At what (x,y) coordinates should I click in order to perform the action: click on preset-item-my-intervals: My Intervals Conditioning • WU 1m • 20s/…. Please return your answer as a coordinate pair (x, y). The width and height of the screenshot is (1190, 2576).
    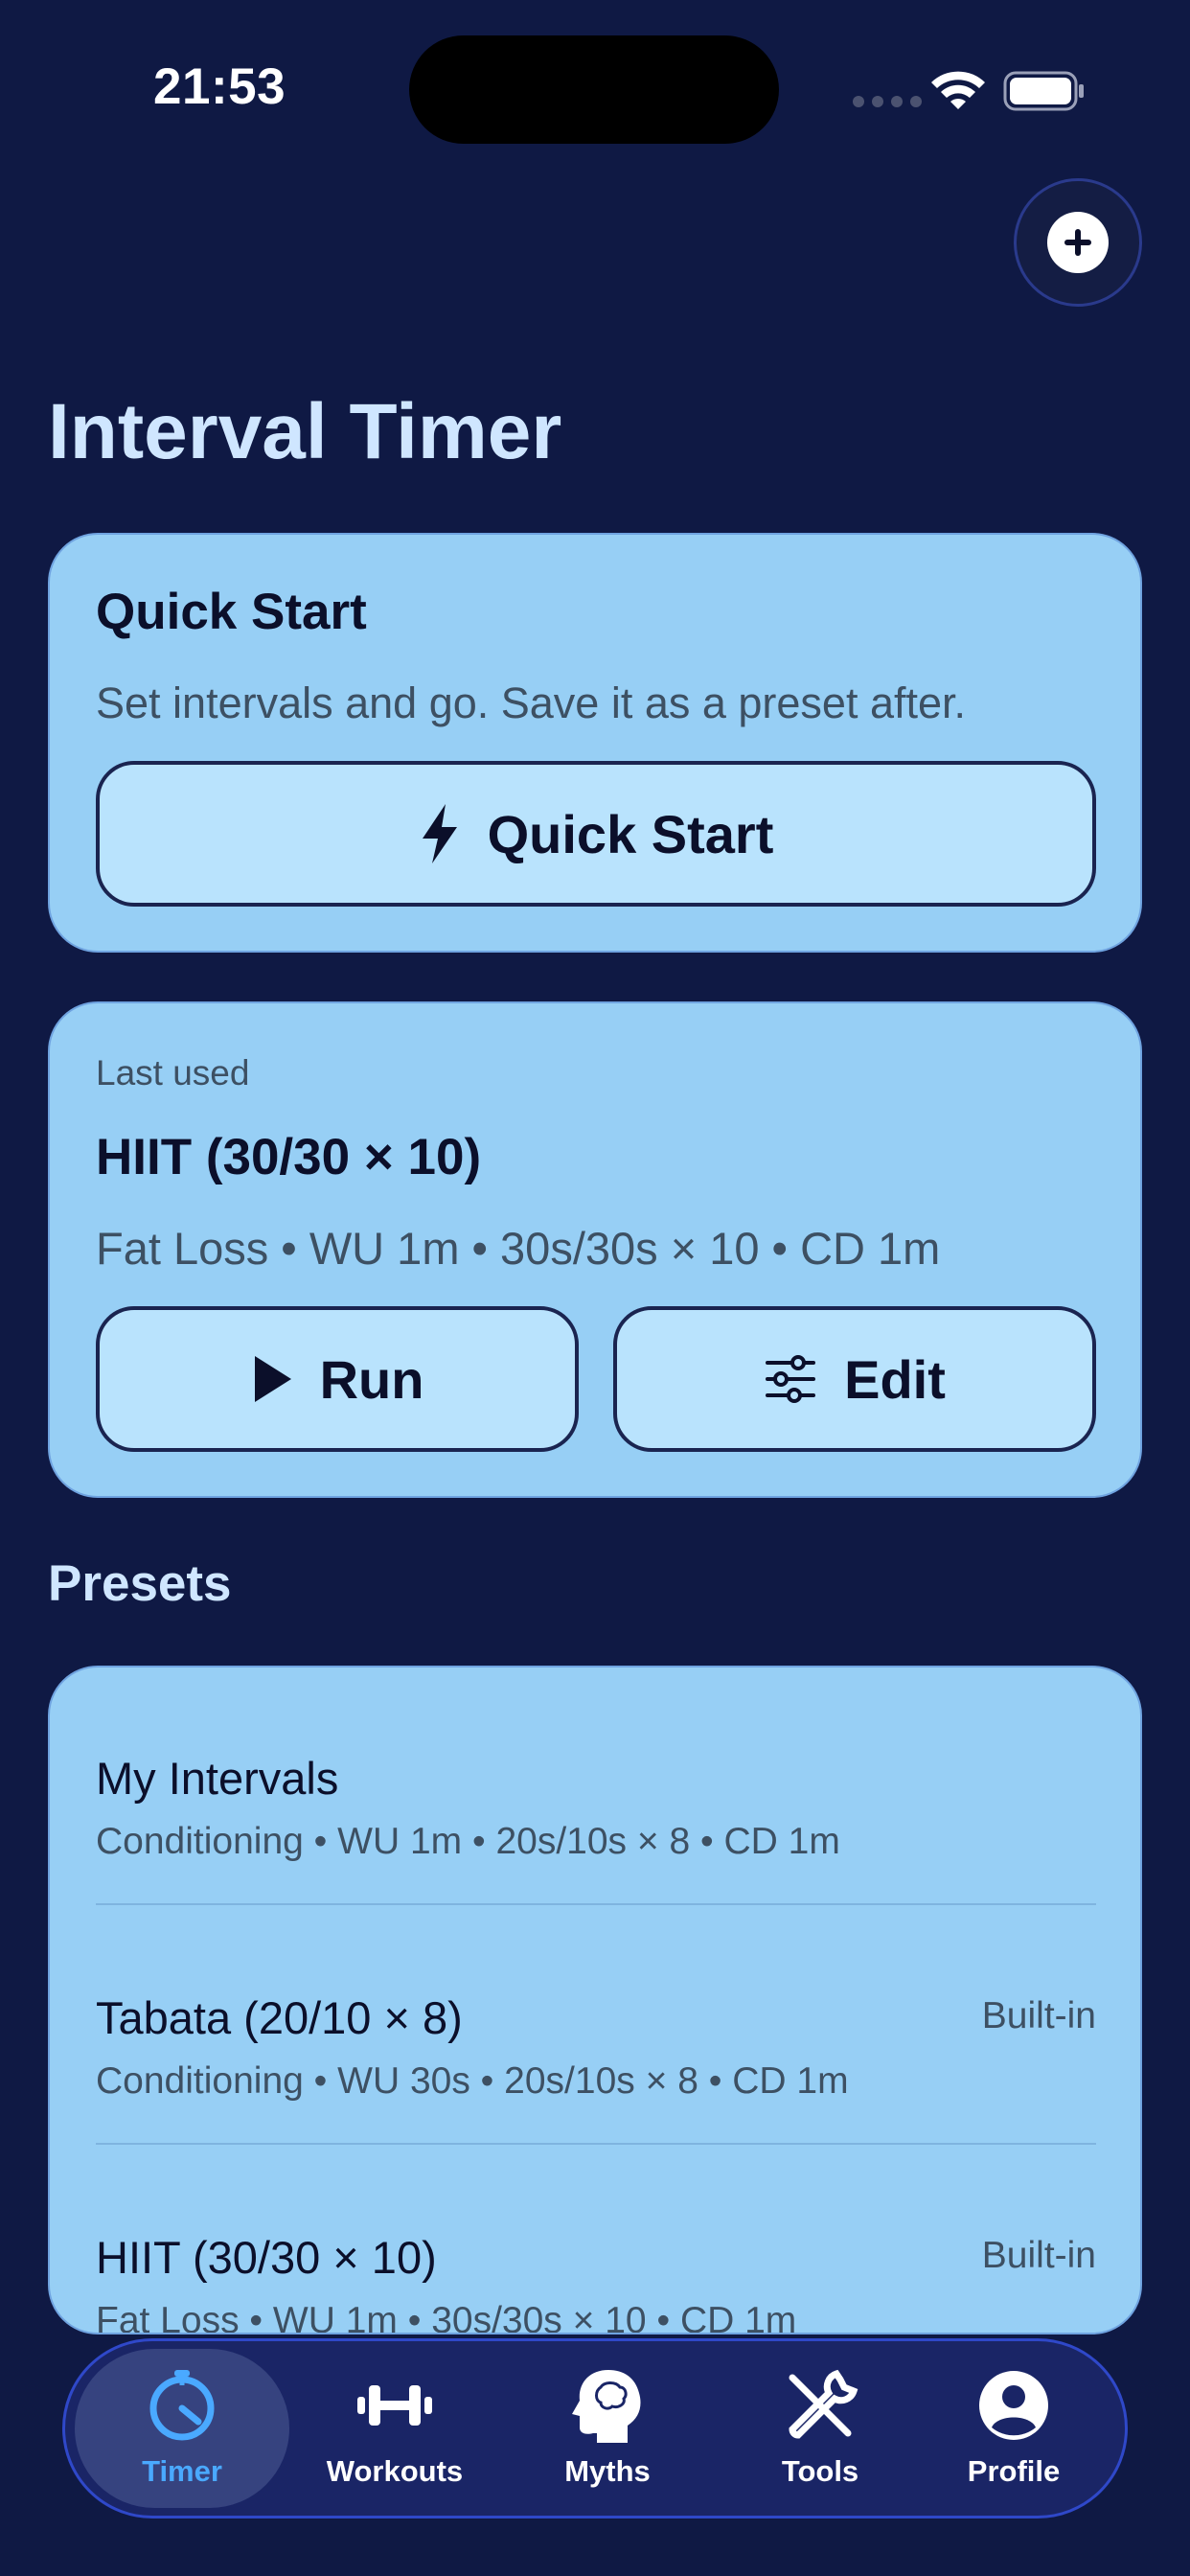
    Looking at the image, I should click on (596, 1871).